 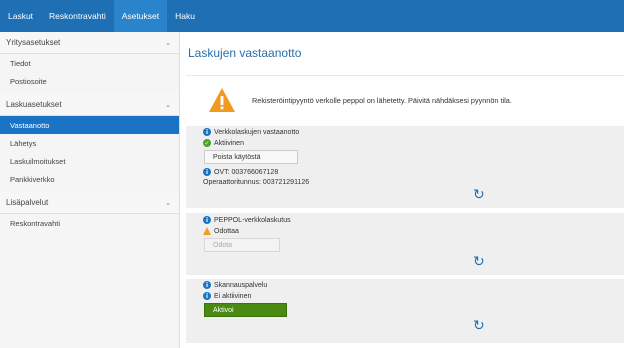 What do you see at coordinates (226, 231) in the screenshot?
I see `status-text: Odottaa` at bounding box center [226, 231].